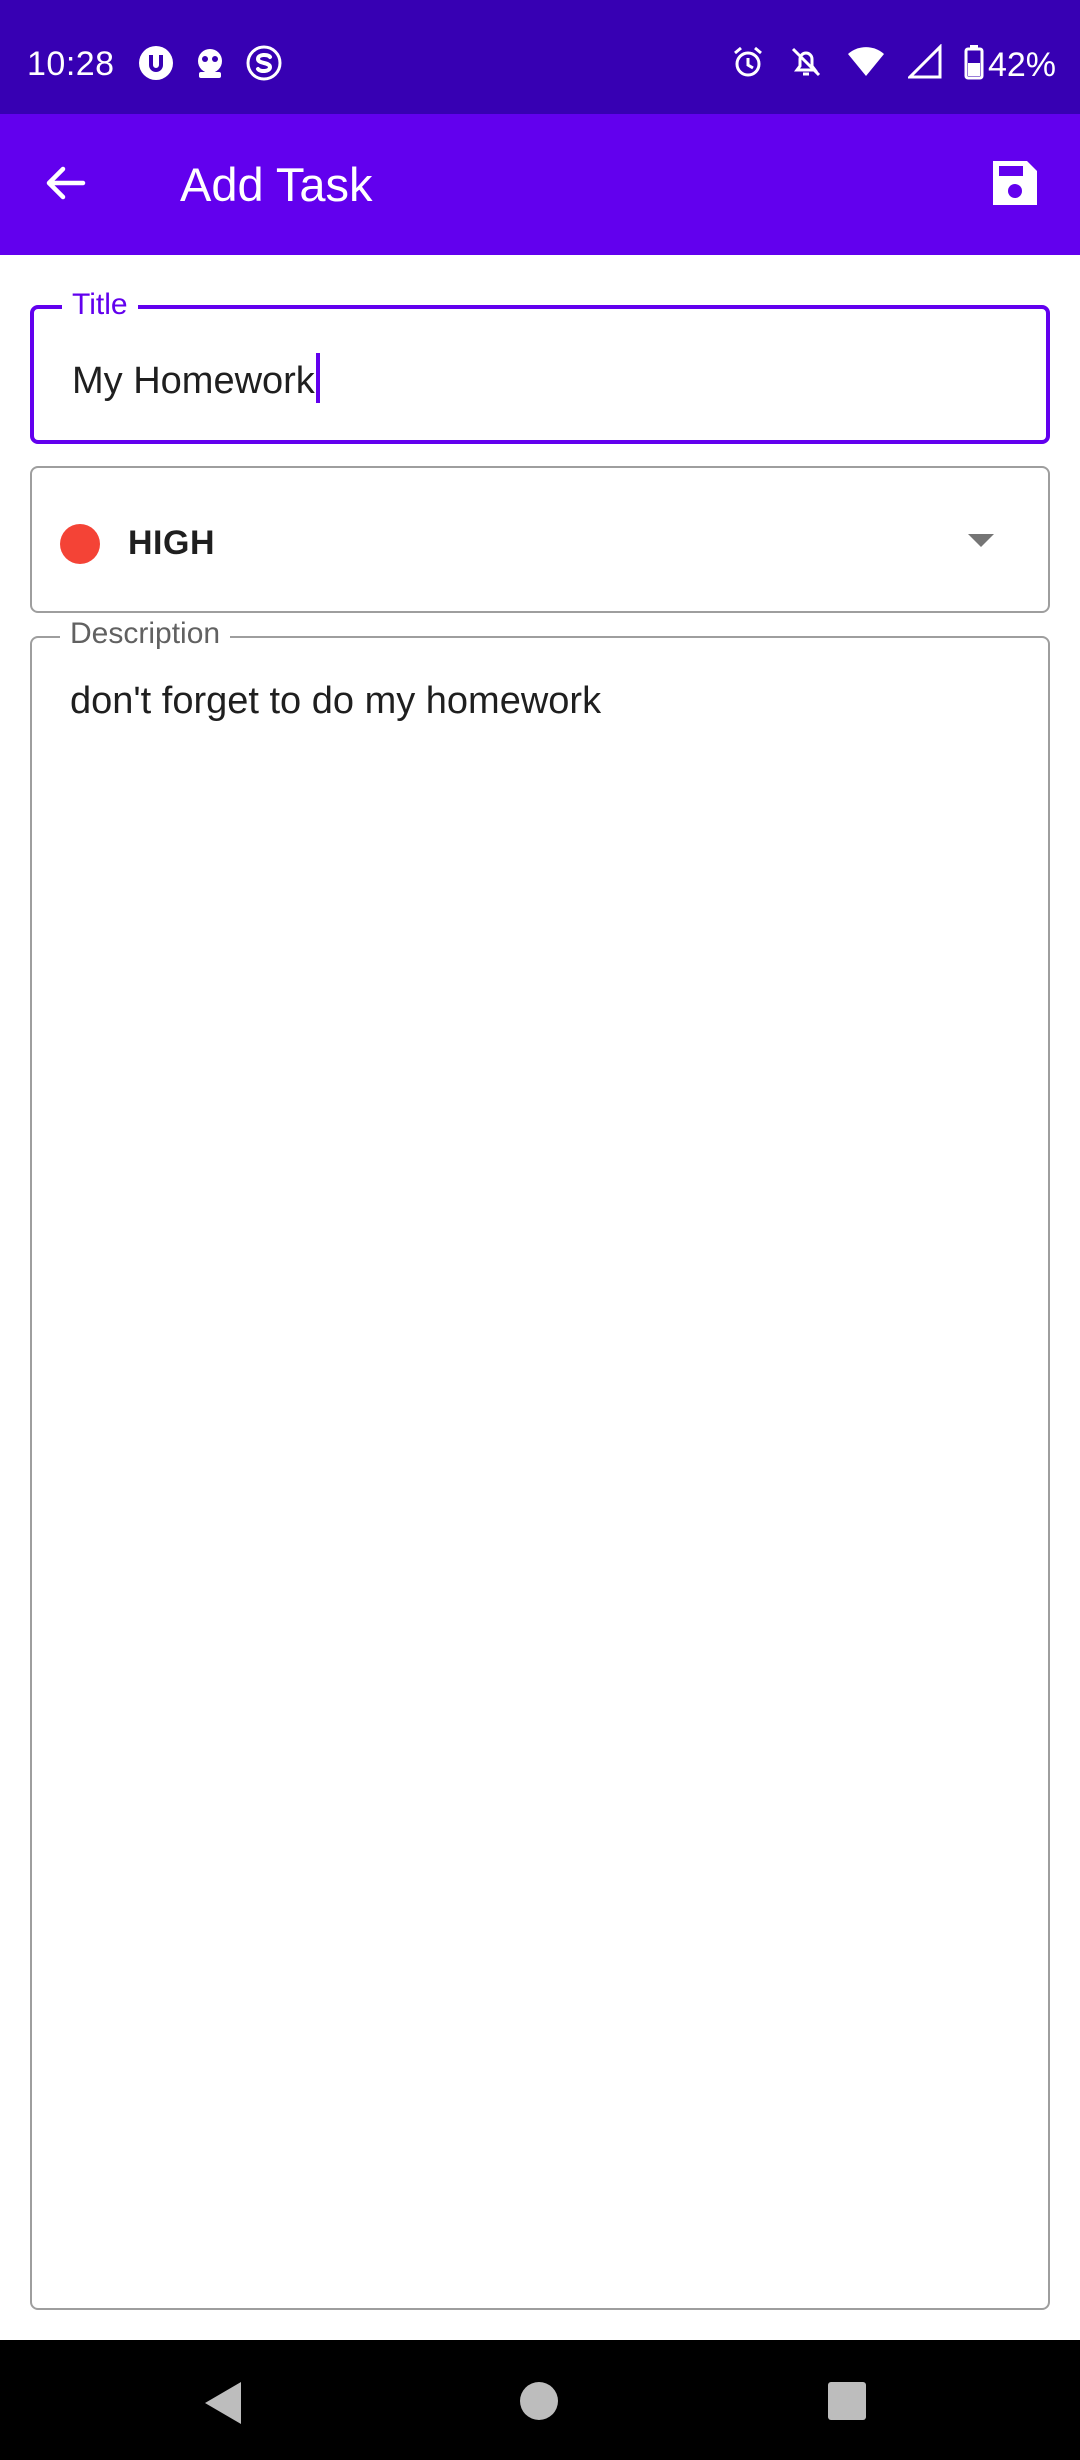 The width and height of the screenshot is (1080, 2460). What do you see at coordinates (156, 65) in the screenshot?
I see `shield-badge-icon` at bounding box center [156, 65].